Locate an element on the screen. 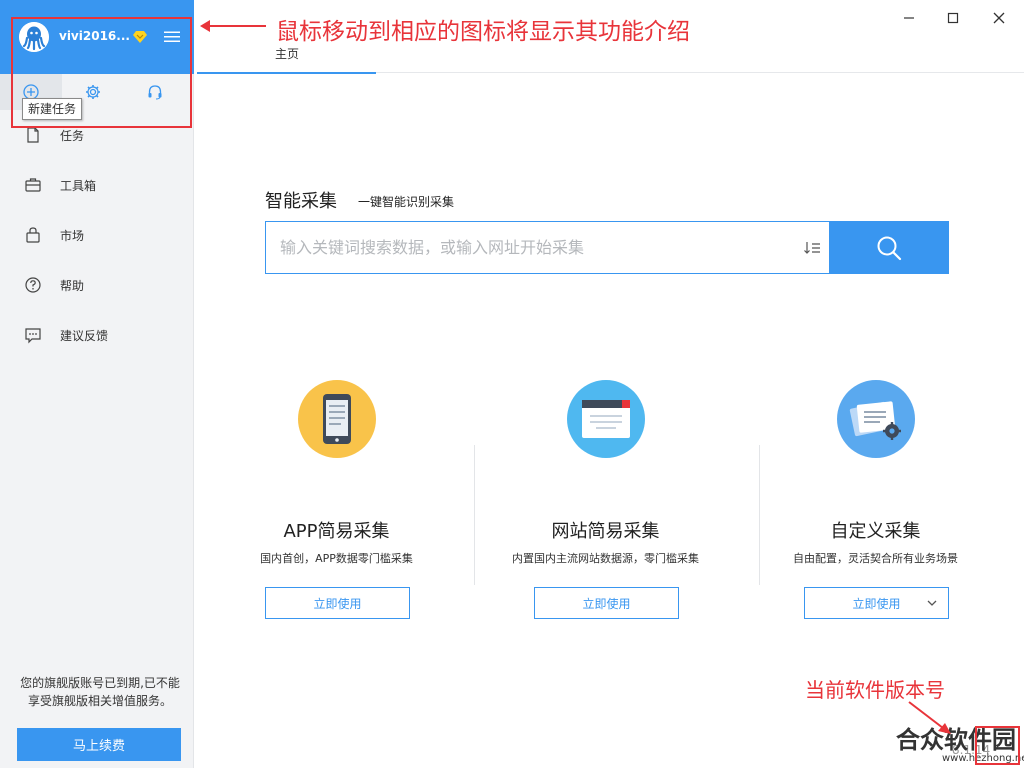 The width and height of the screenshot is (1024, 768). annotation-arrow-down-icon is located at coordinates (929, 717).